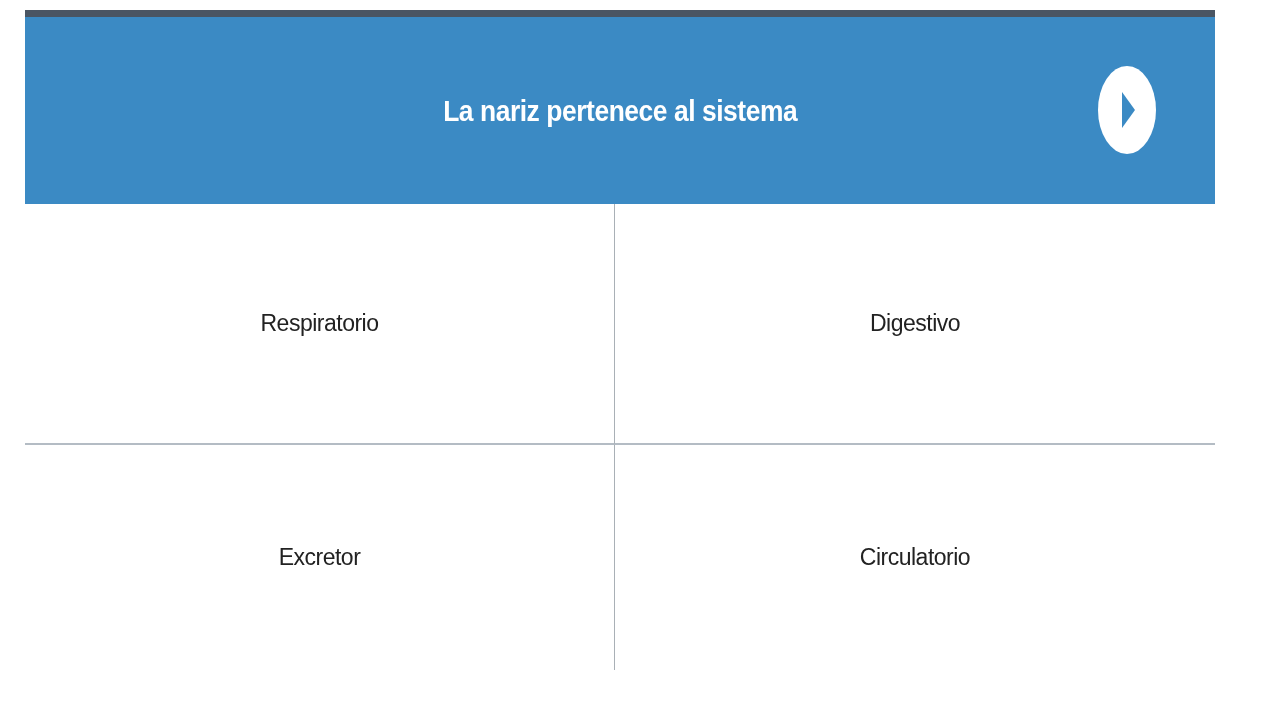  I want to click on question-title: La nariz pertenece al sistema, so click(620, 110).